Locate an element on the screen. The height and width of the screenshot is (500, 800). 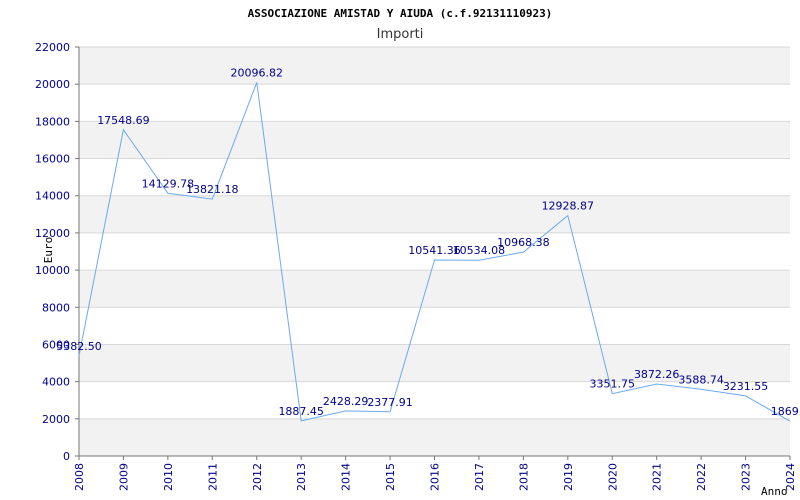
x-tick-label: 2018 is located at coordinates (523, 477).